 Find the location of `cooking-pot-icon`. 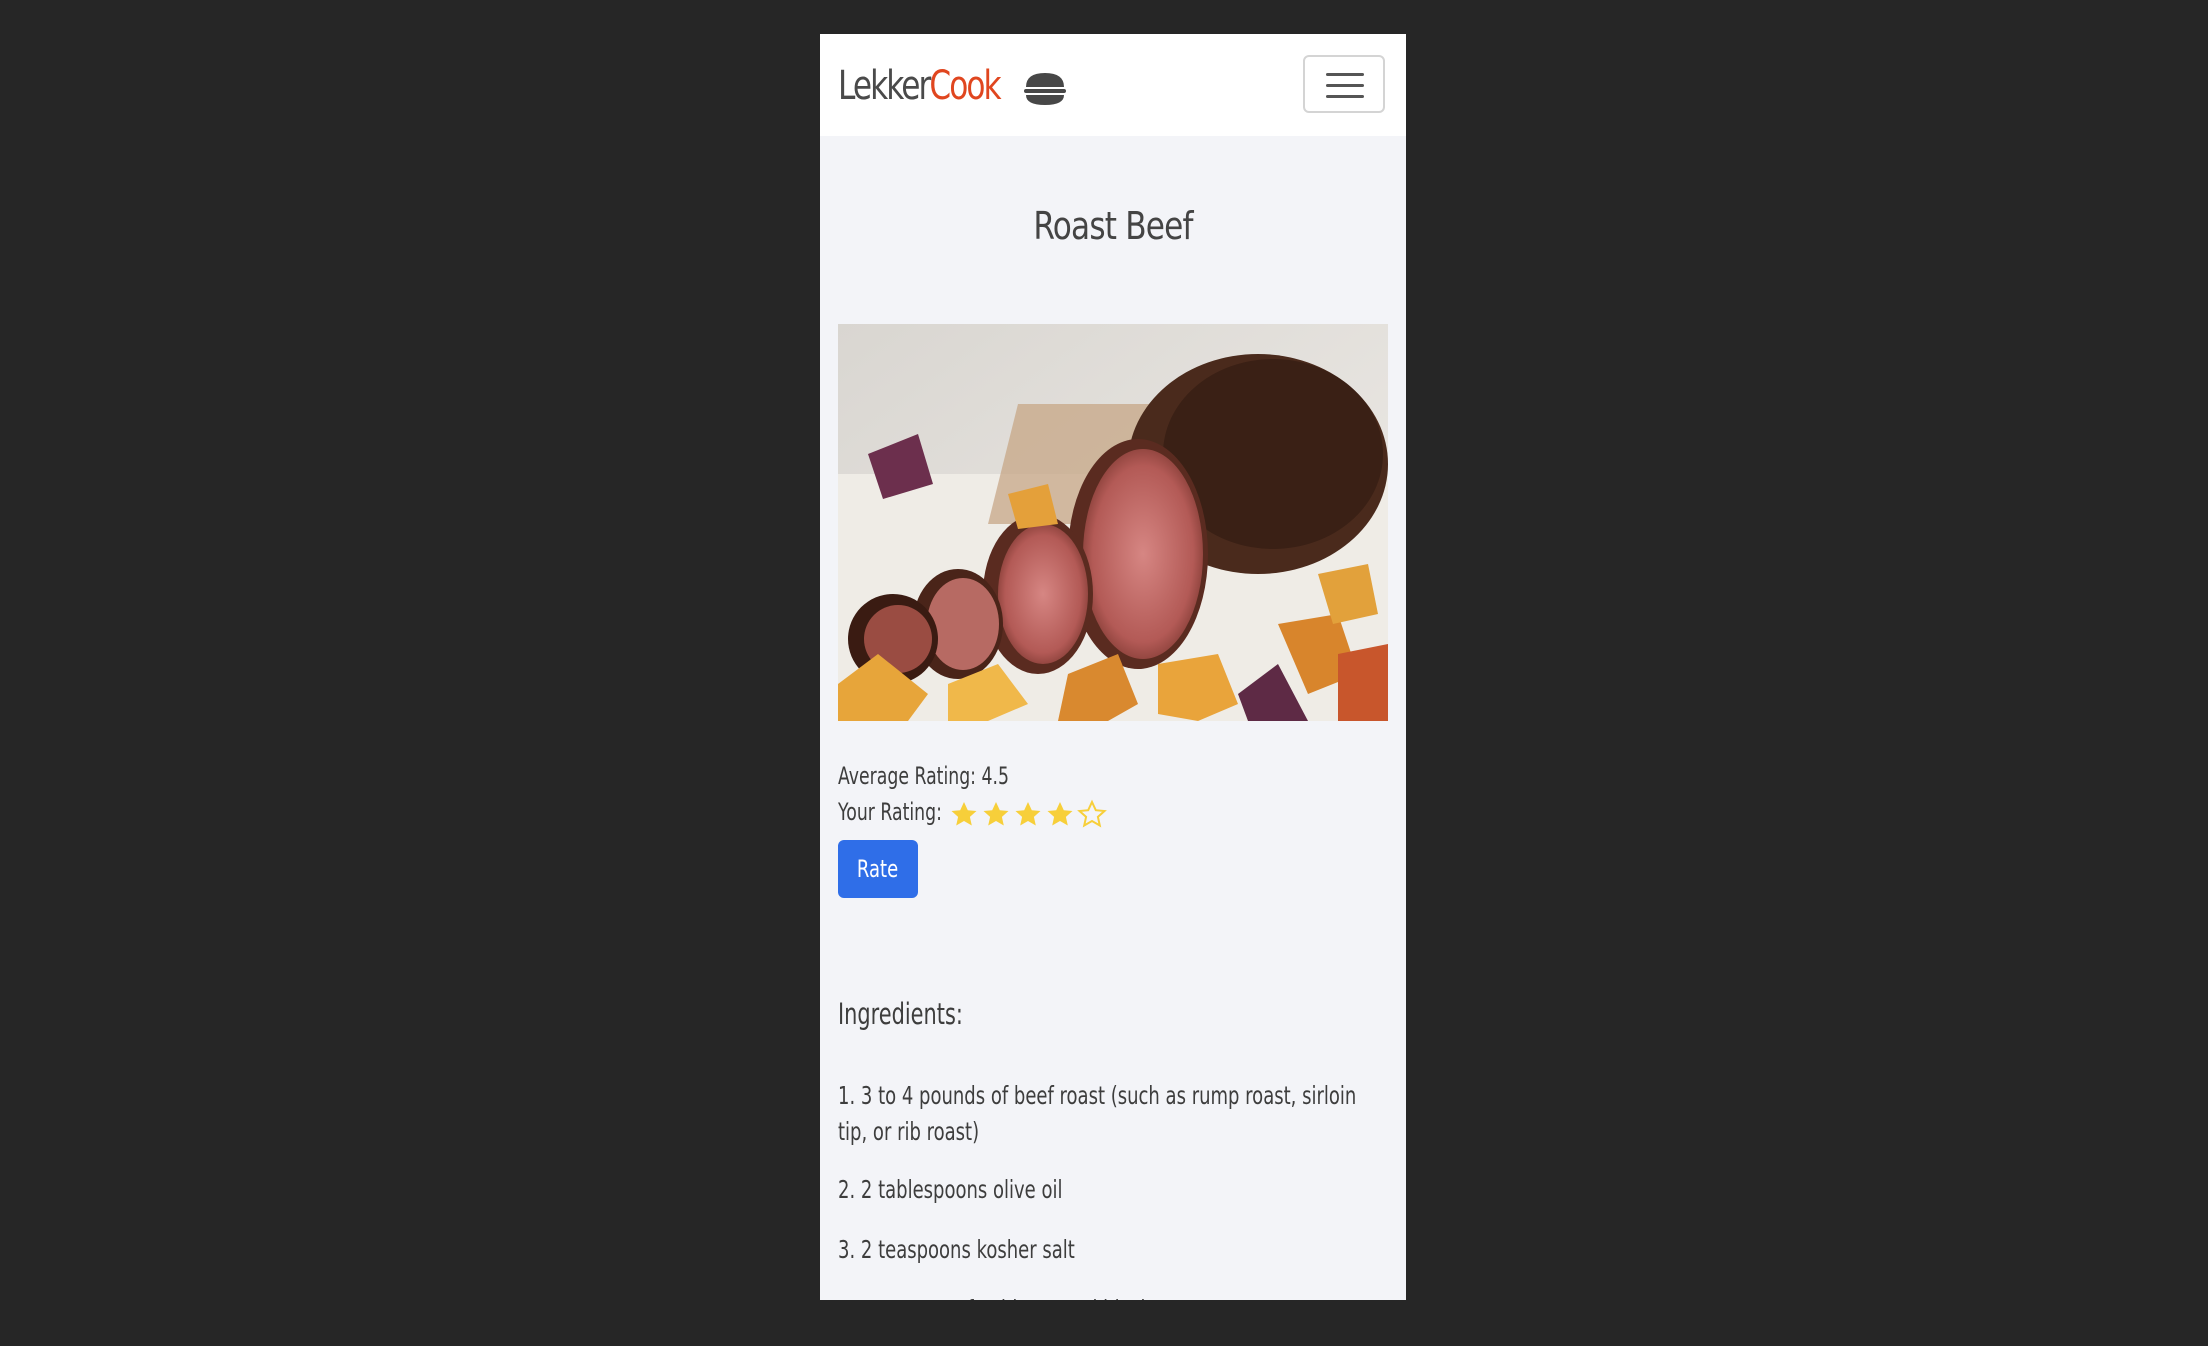

cooking-pot-icon is located at coordinates (1045, 89).